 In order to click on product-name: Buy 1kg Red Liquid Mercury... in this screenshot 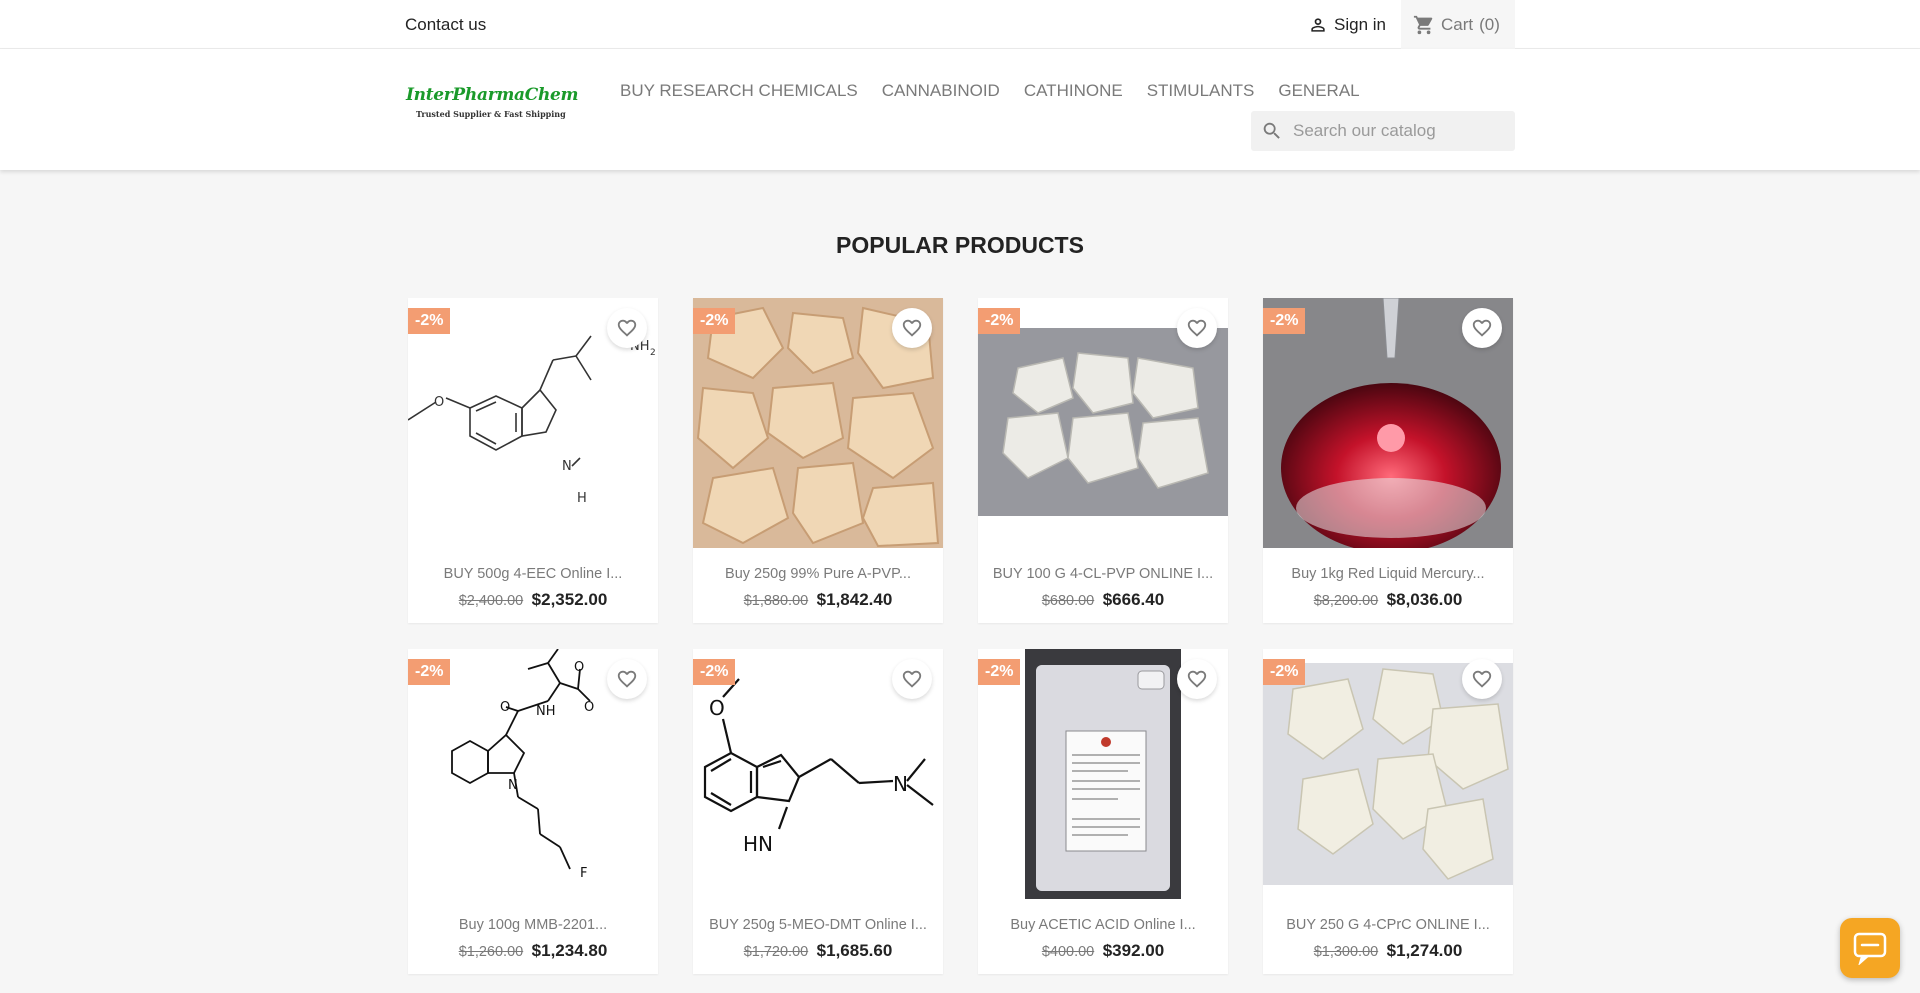, I will do `click(1388, 574)`.